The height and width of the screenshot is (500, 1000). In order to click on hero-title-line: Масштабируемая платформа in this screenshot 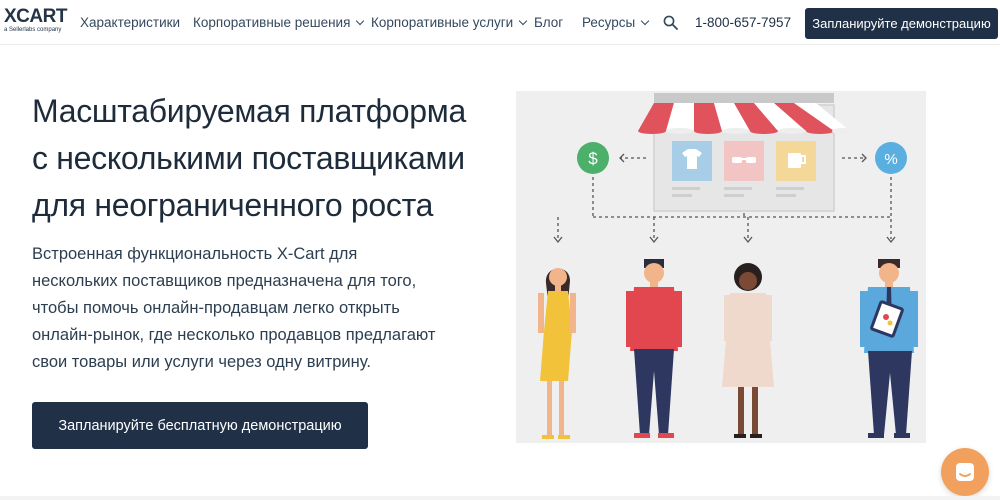, I will do `click(249, 111)`.